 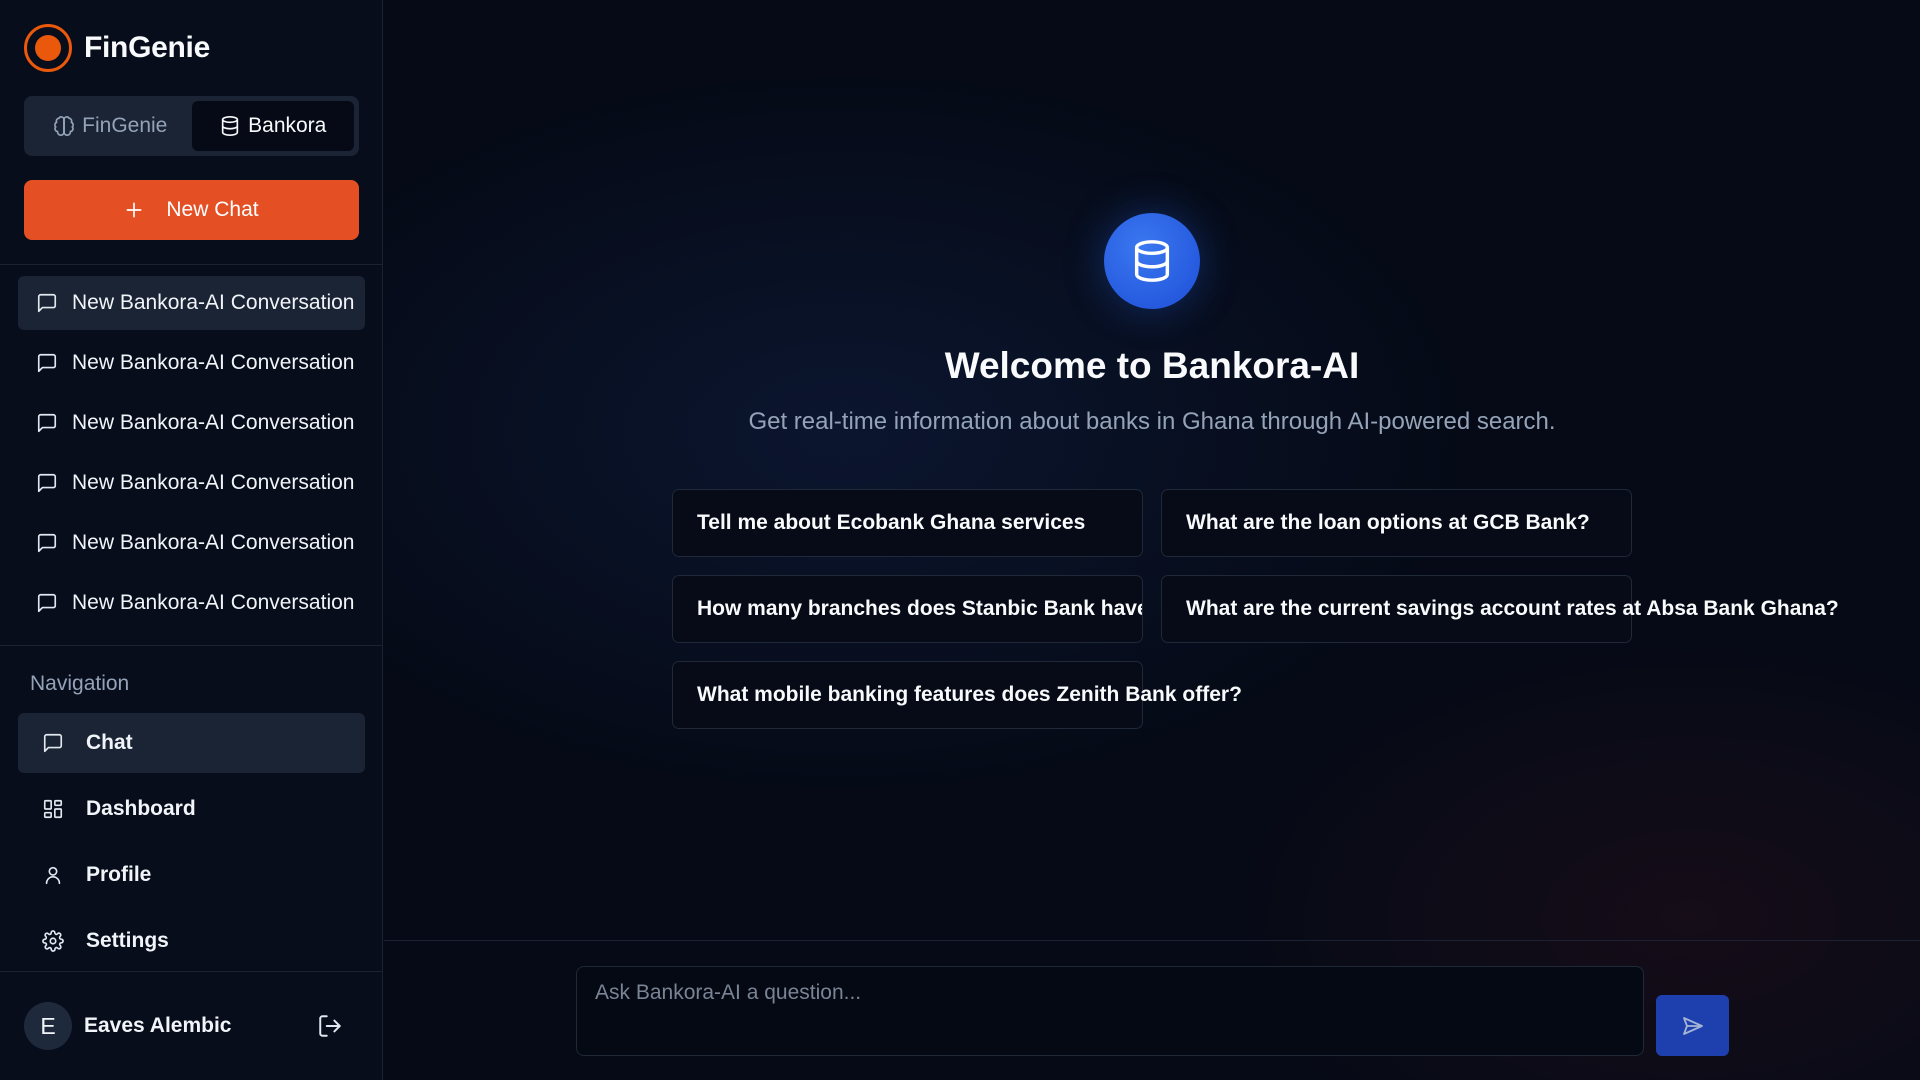 I want to click on navigation-menu: Chat Dashboard Profile Settings, so click(x=191, y=845).